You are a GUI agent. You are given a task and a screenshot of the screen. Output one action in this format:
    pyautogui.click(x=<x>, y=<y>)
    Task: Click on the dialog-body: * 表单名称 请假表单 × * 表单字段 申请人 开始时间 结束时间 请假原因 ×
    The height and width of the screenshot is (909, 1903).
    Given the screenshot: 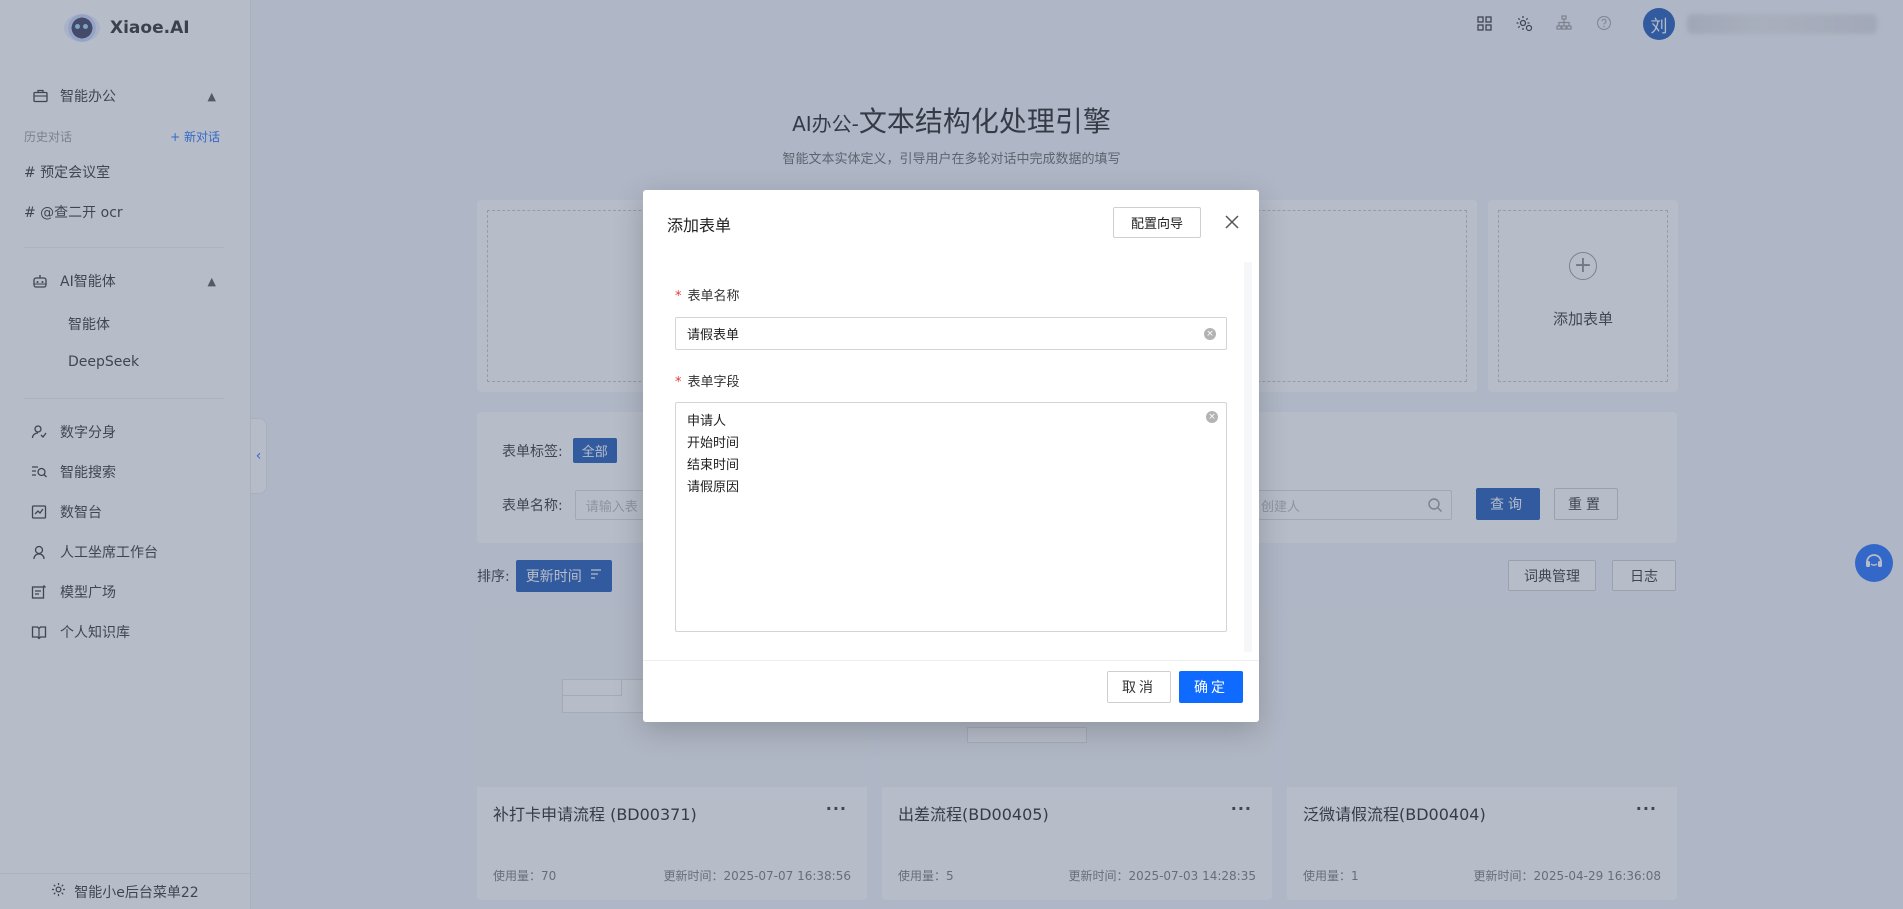 What is the action you would take?
    pyautogui.click(x=951, y=457)
    